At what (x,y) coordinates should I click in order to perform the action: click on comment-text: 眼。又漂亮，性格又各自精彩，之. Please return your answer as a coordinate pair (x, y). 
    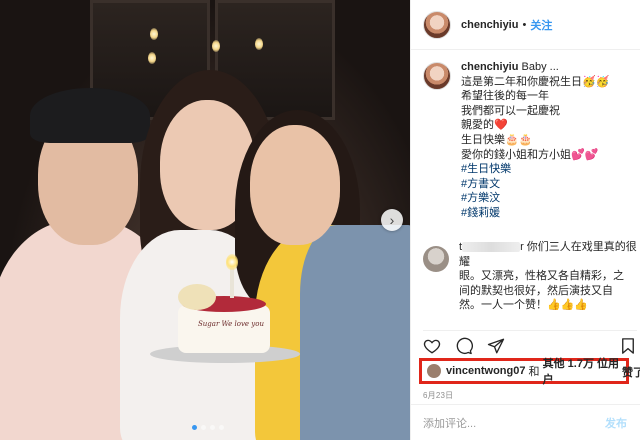
    Looking at the image, I should click on (541, 276).